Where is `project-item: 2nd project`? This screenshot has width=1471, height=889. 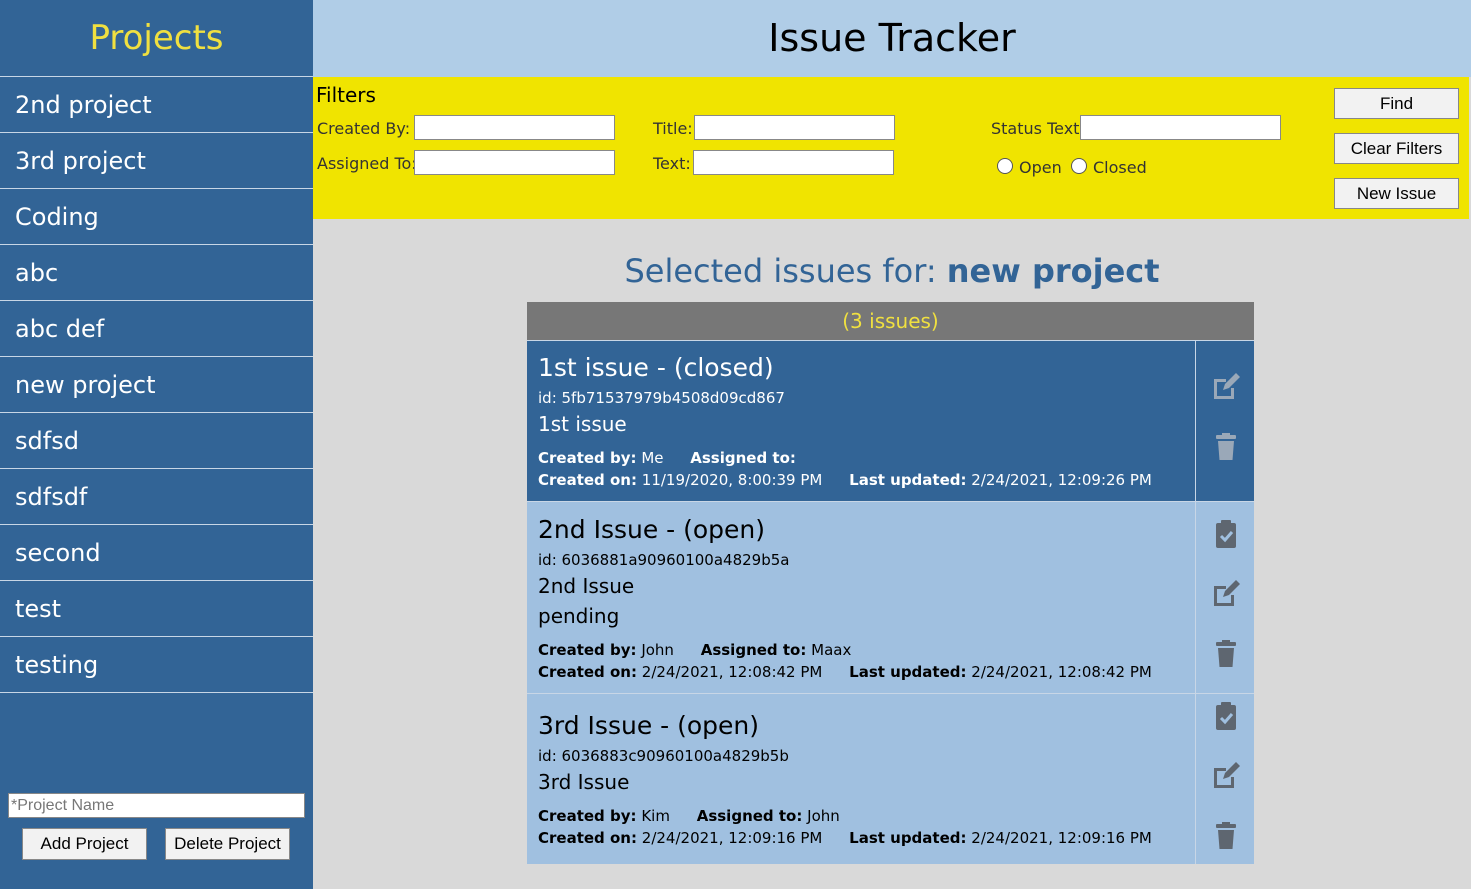 project-item: 2nd project is located at coordinates (156, 105).